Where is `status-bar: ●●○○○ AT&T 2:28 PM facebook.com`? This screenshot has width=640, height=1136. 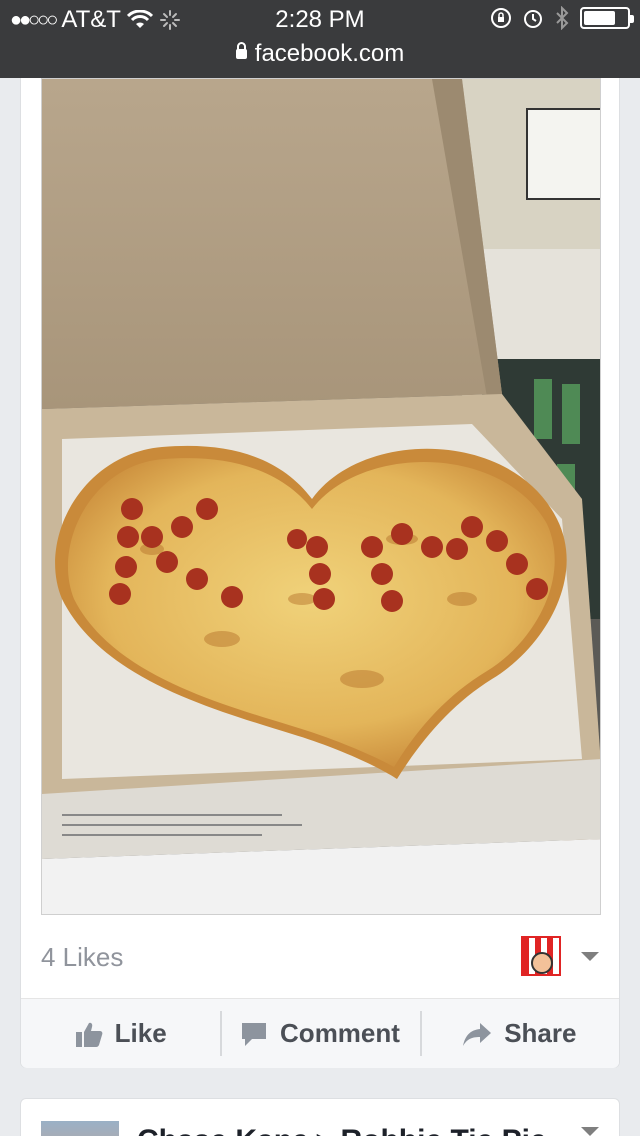 status-bar: ●●○○○ AT&T 2:28 PM facebook.com is located at coordinates (320, 39).